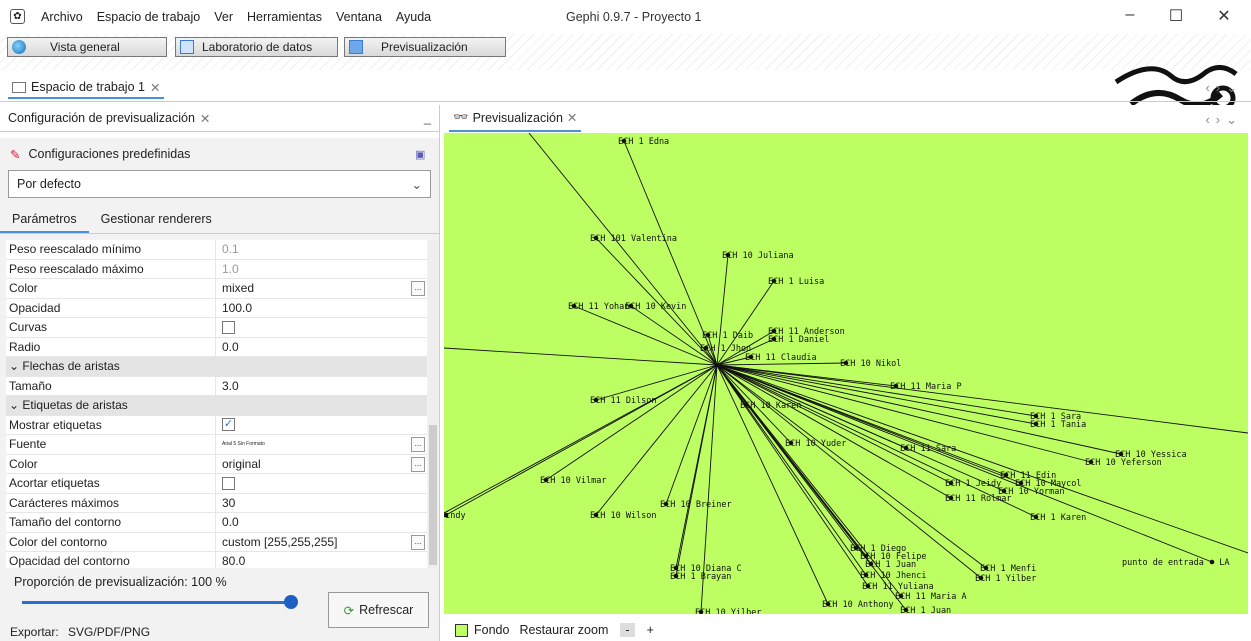 The image size is (1251, 641). I want to click on node-label: ECH 101 Valentina, so click(633, 239).